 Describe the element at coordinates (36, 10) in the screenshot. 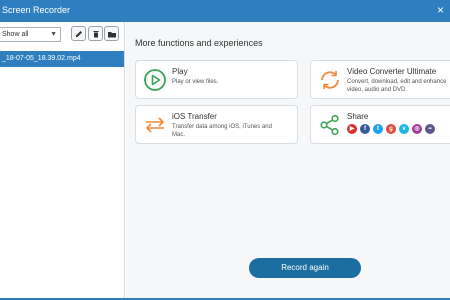

I see `window-title: Screen Recorder` at that location.